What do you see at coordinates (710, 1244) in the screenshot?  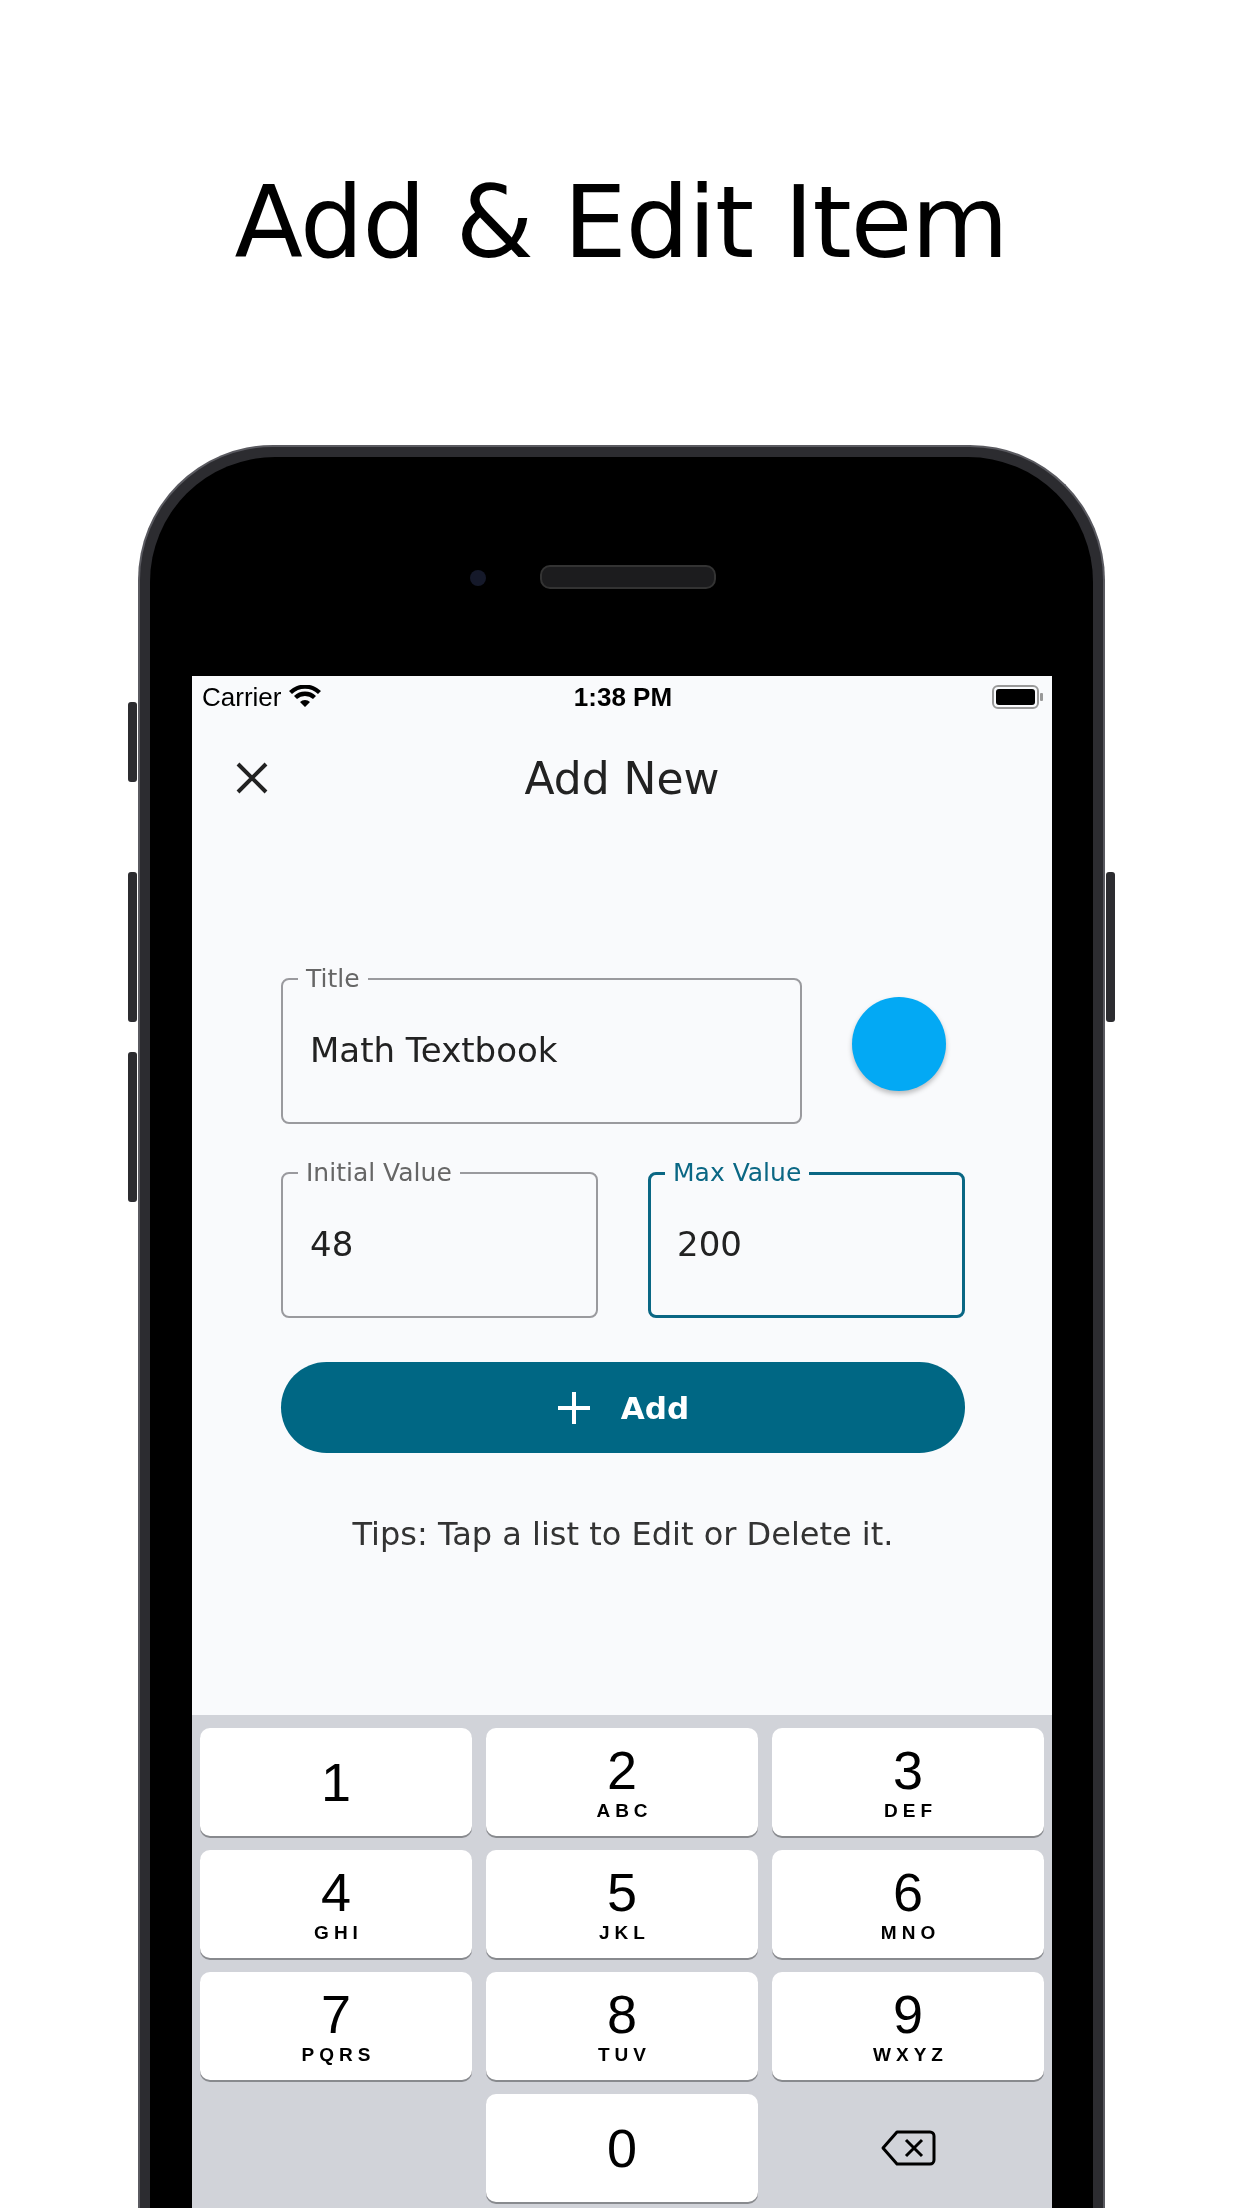 I see `field-value: 200` at bounding box center [710, 1244].